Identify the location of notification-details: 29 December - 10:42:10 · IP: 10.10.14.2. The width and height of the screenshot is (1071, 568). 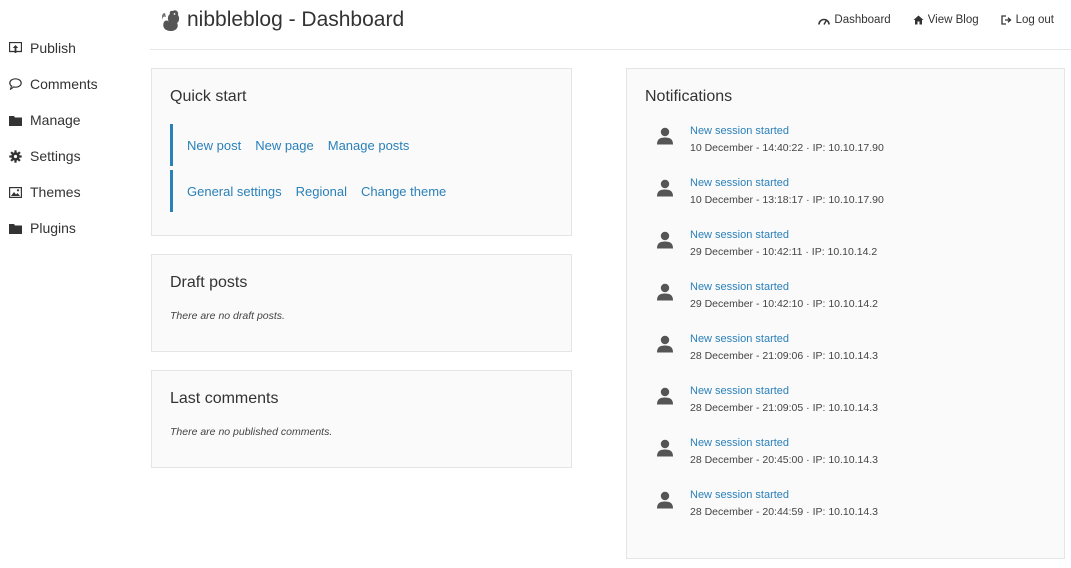
(784, 304).